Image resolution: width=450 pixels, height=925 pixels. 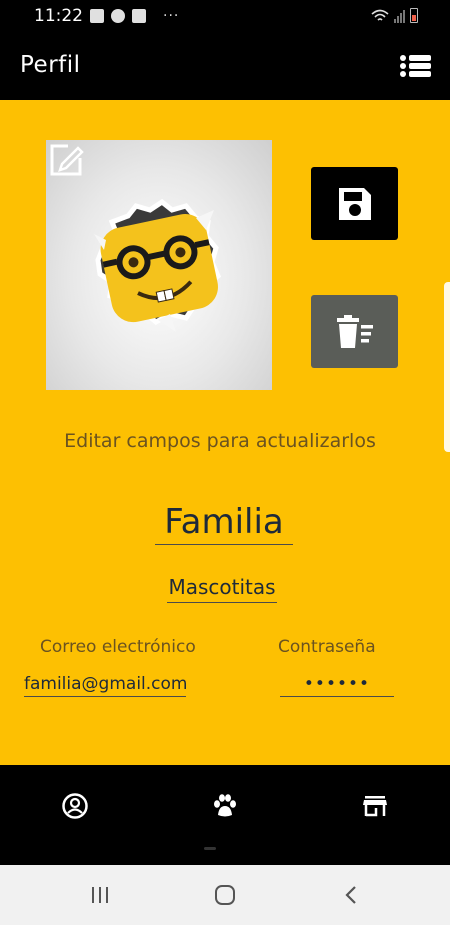 What do you see at coordinates (399, 16) in the screenshot?
I see `signal-icon` at bounding box center [399, 16].